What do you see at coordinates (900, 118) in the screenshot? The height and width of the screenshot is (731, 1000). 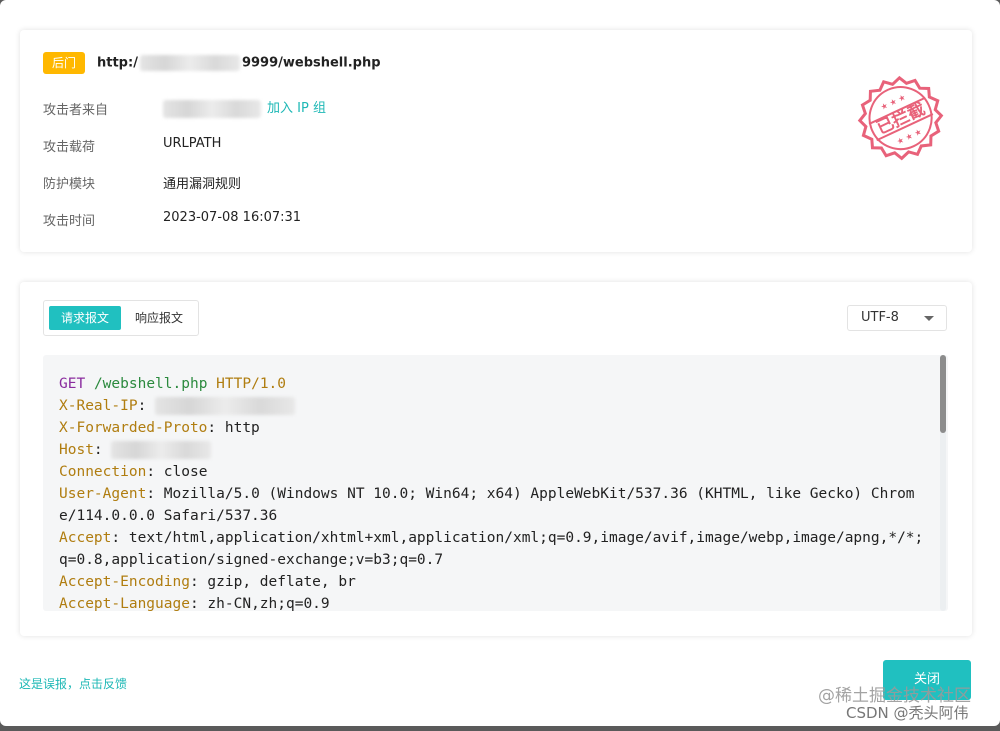 I see `blocked-stamp-icon: 已拦截 ★ ★ ★ ★ ★ ★` at bounding box center [900, 118].